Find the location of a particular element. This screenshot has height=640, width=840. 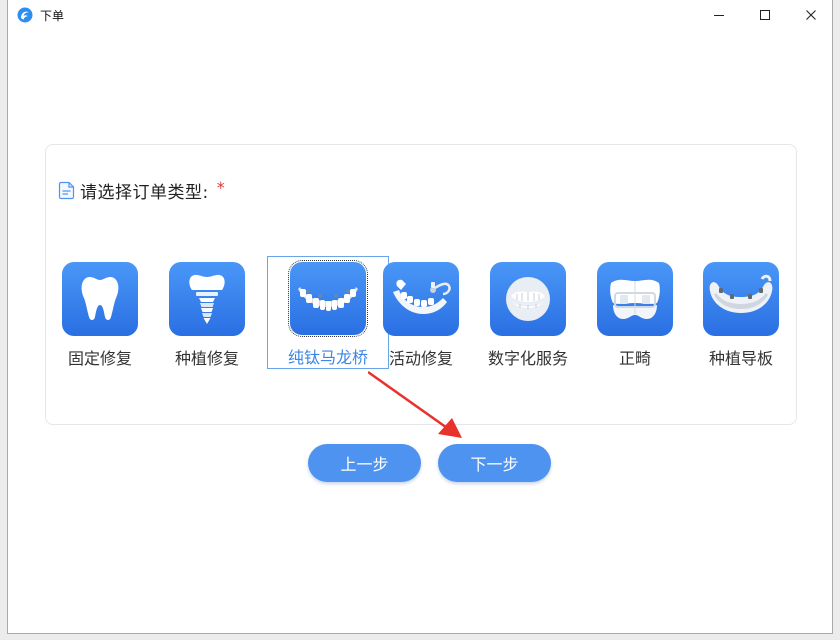

digital-smile-icon is located at coordinates (528, 299).